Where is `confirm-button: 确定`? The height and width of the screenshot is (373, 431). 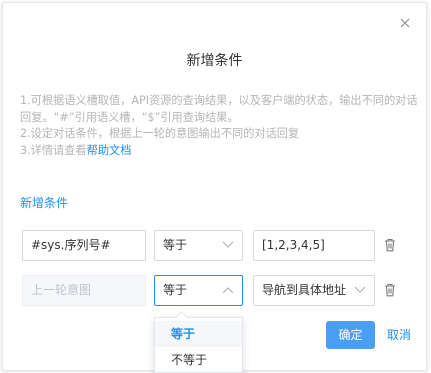
confirm-button: 确定 is located at coordinates (350, 335).